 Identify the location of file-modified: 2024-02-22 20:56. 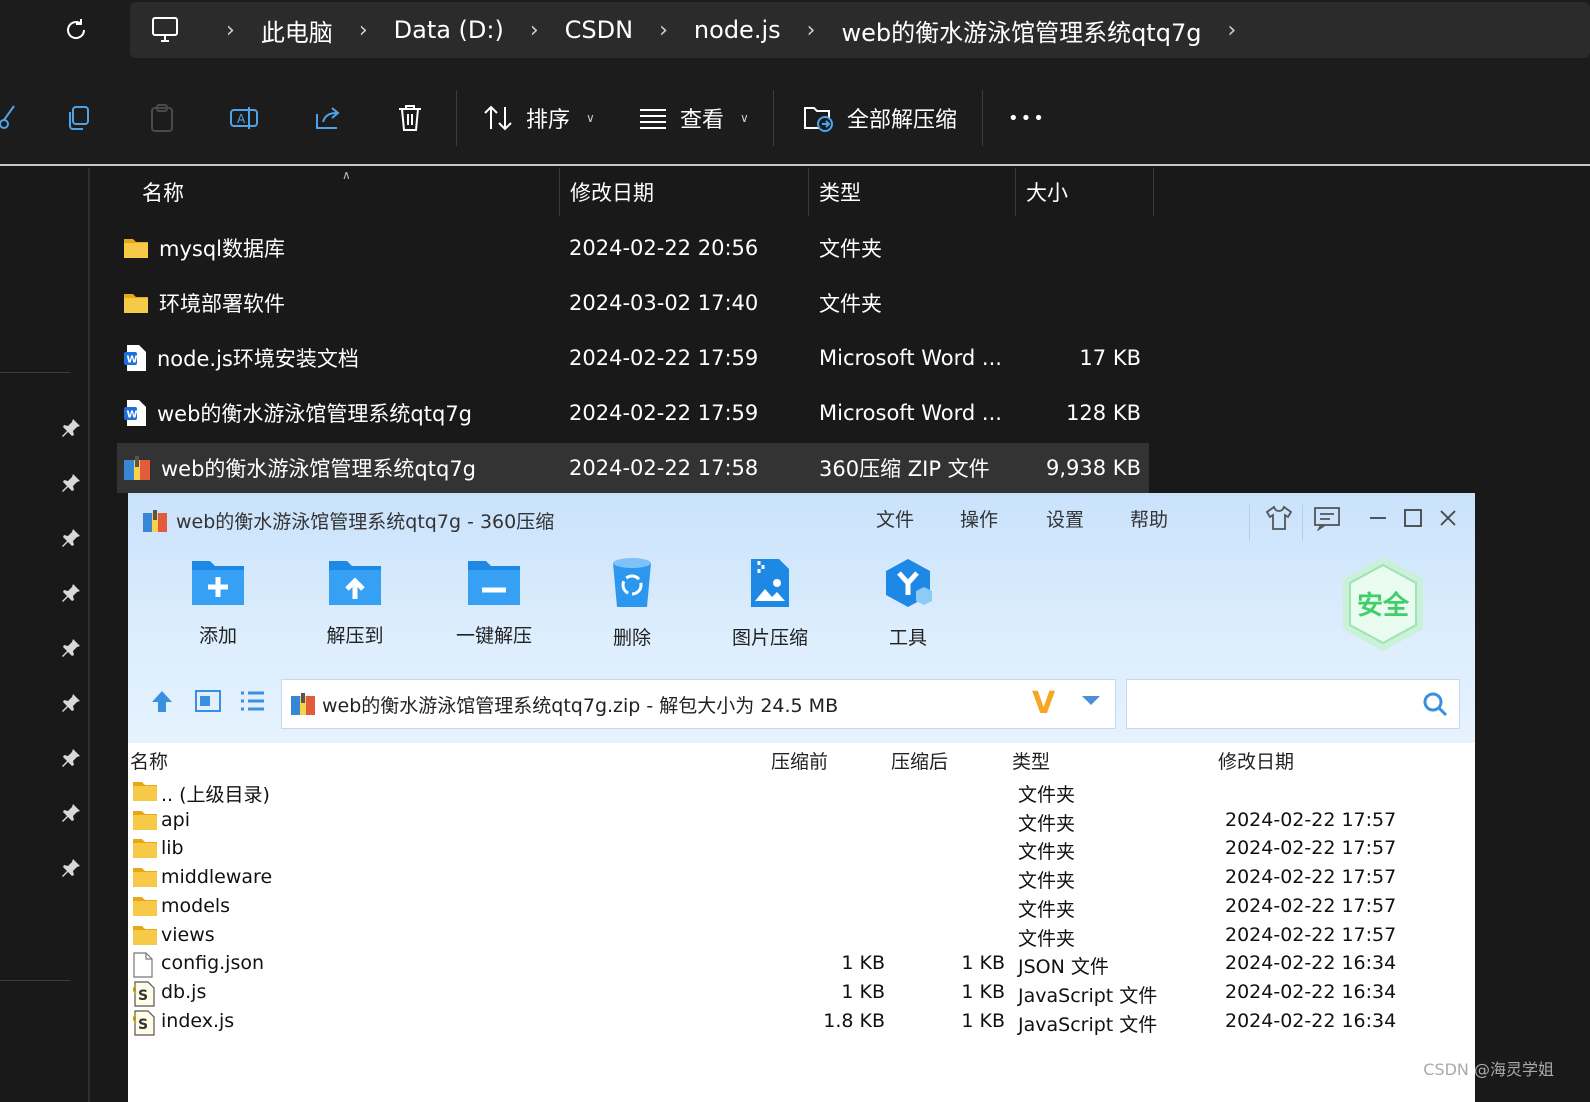
(664, 248).